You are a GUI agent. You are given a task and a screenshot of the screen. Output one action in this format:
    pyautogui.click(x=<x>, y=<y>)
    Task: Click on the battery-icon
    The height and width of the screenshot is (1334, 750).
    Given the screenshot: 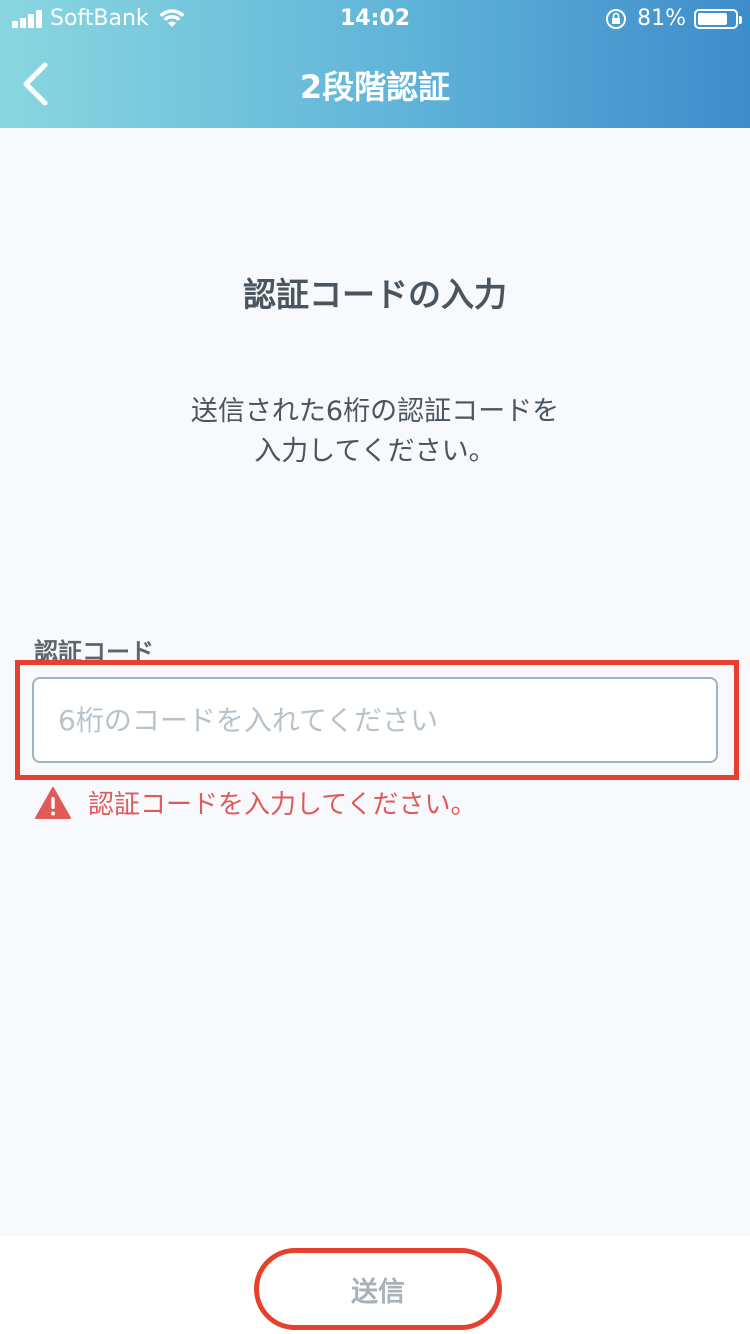 What is the action you would take?
    pyautogui.click(x=718, y=18)
    